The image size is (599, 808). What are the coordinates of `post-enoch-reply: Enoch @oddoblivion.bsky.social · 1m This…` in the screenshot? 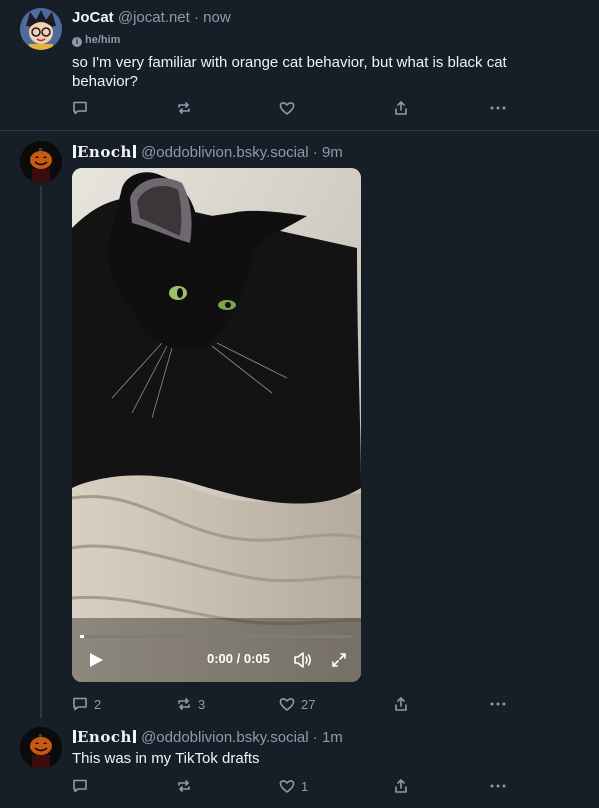 It's located at (299, 765).